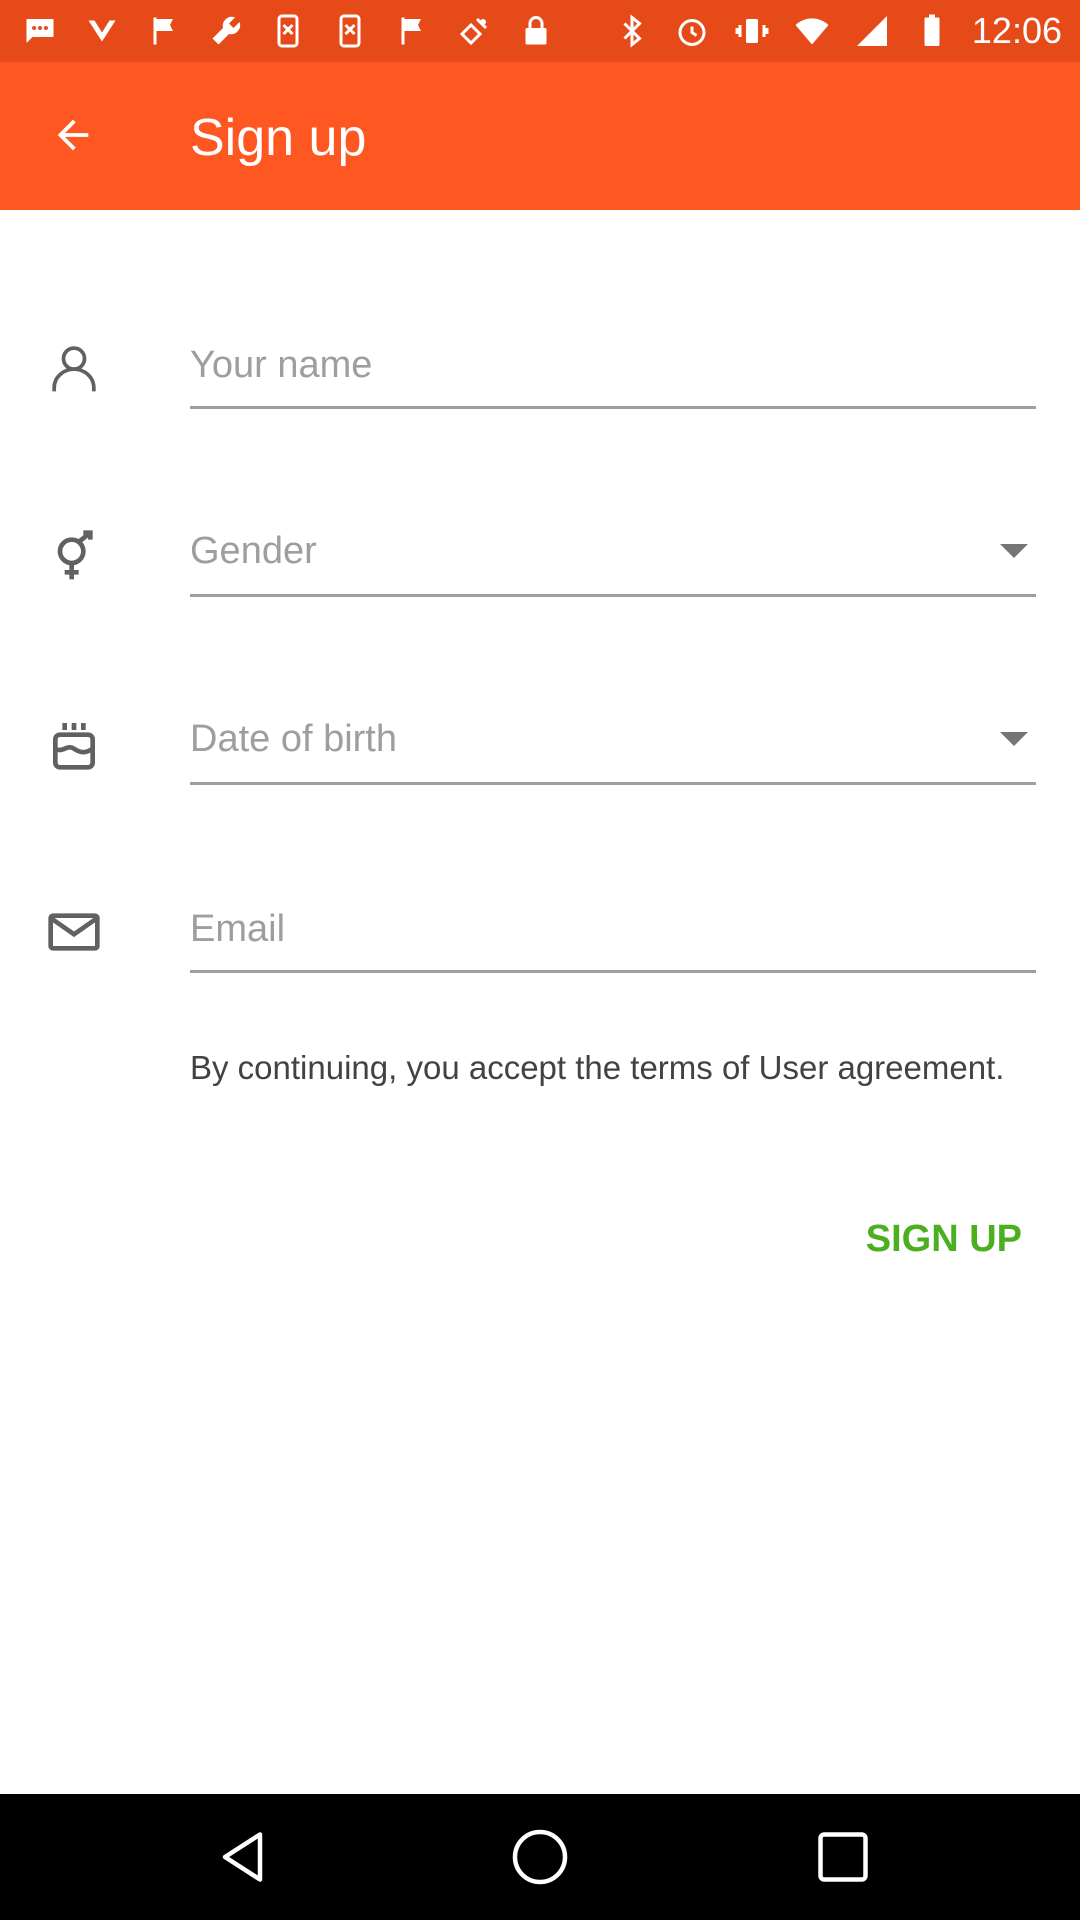 This screenshot has height=1920, width=1080. Describe the element at coordinates (613, 742) in the screenshot. I see `dob-select: Date of birth` at that location.